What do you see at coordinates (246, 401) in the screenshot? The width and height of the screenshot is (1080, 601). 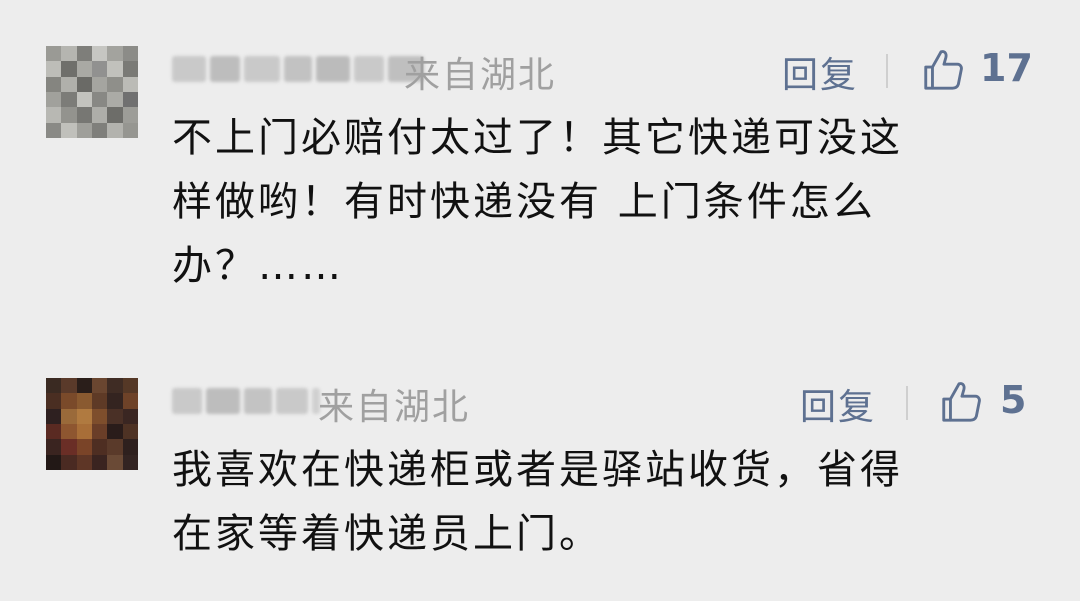 I see `username-blurred` at bounding box center [246, 401].